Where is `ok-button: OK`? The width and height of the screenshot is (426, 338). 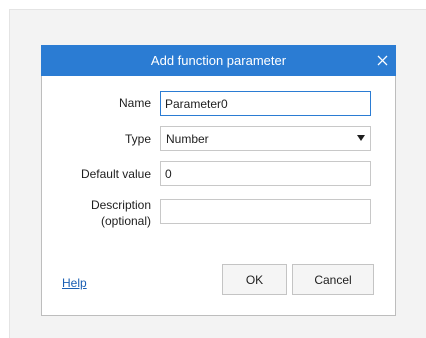 ok-button: OK is located at coordinates (254, 279).